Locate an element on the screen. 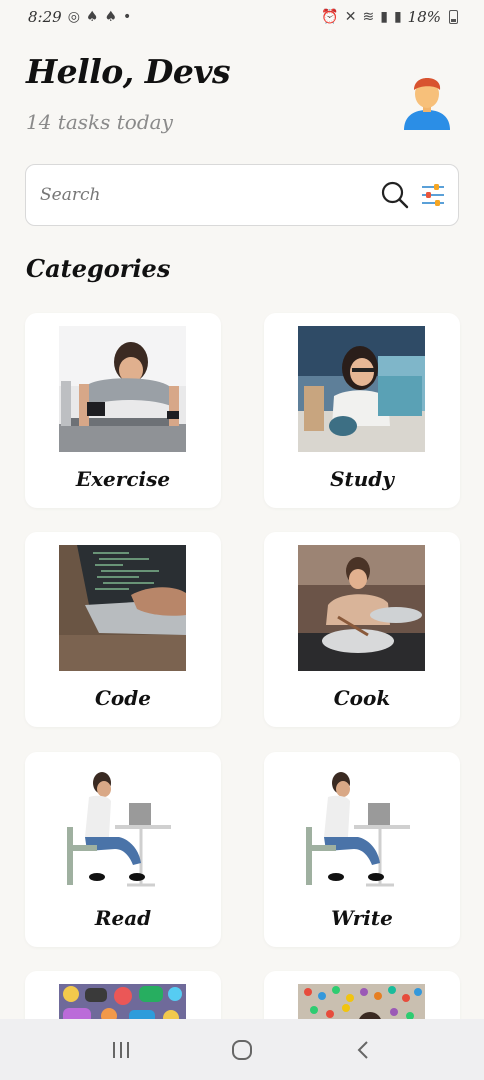 The width and height of the screenshot is (484, 1080). search-bar is located at coordinates (242, 195).